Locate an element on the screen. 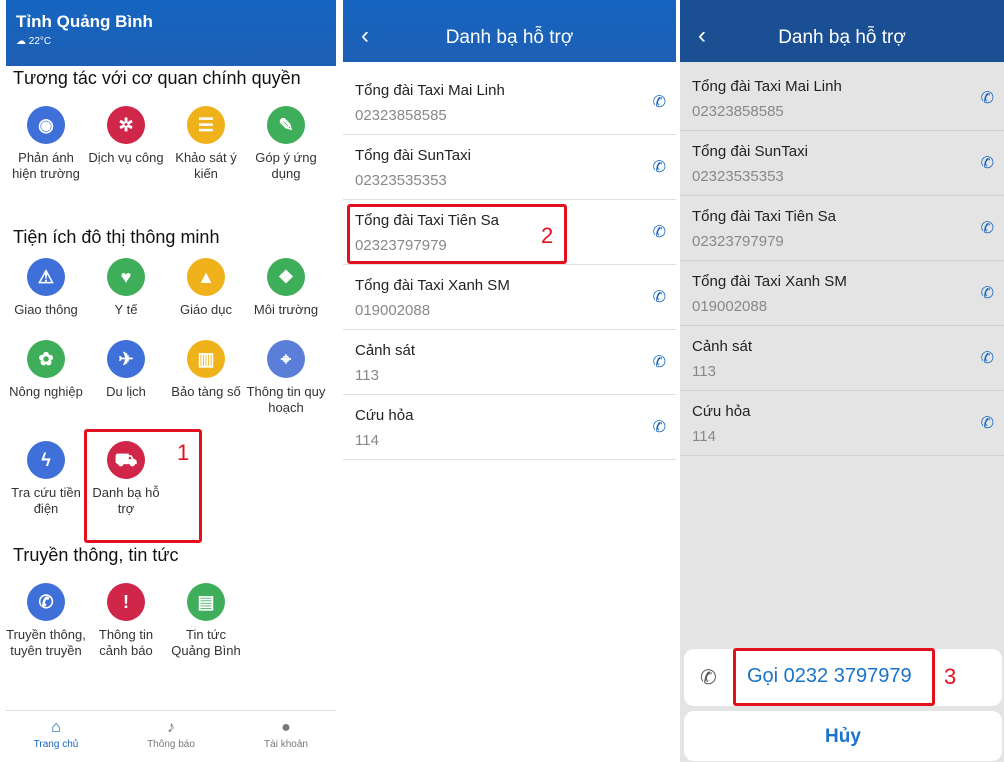  step-2-label: 2 is located at coordinates (547, 235).